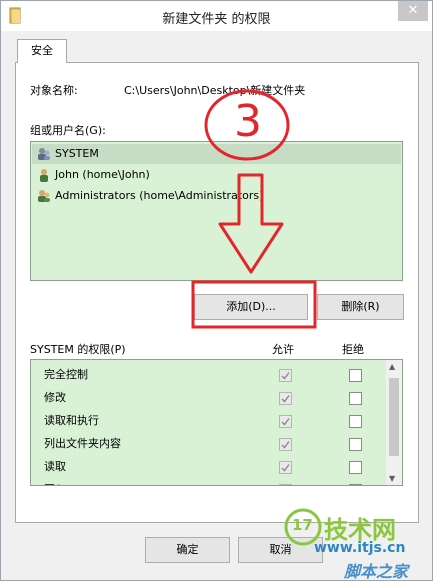 This screenshot has width=433, height=582. I want to click on object-name-value: C:\Users\John\Desktop\新建文件夹, so click(215, 90).